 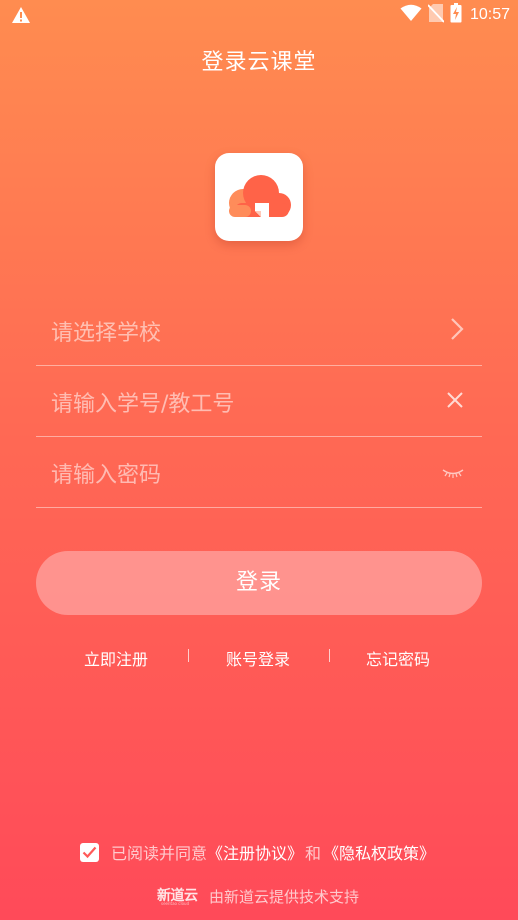 I want to click on cloud-logo-icon, so click(x=260, y=196).